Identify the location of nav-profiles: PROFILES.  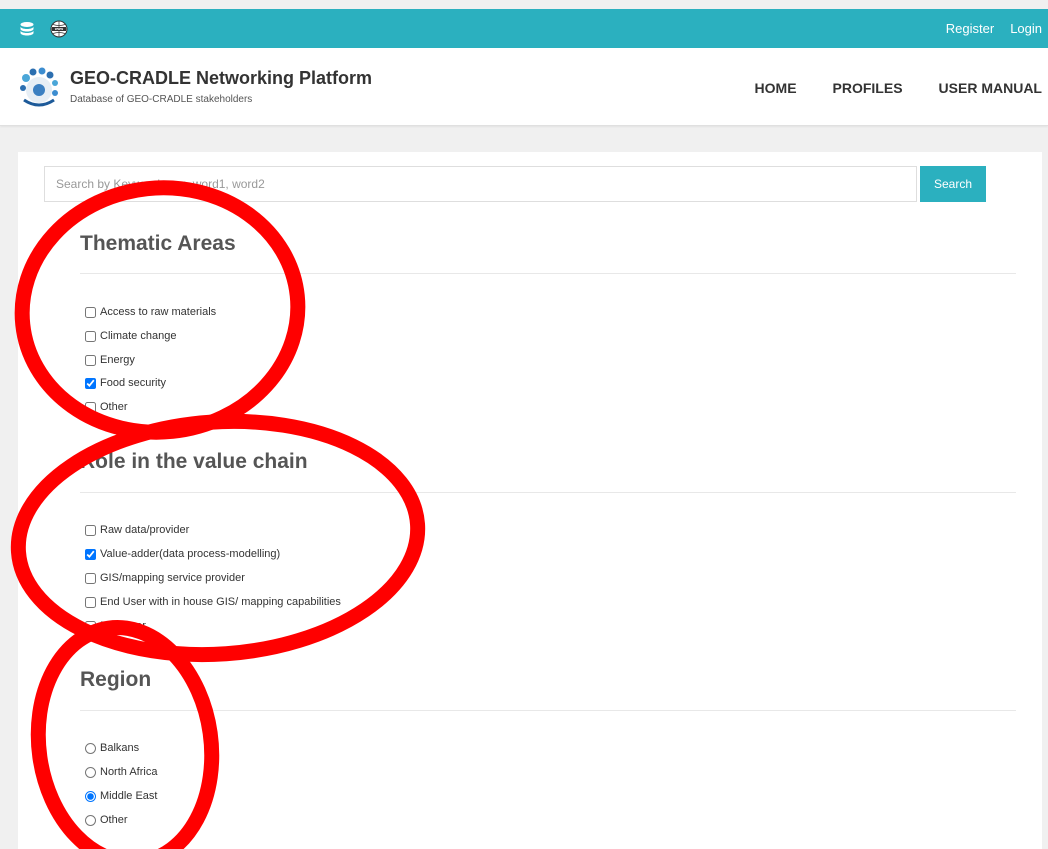
(868, 88).